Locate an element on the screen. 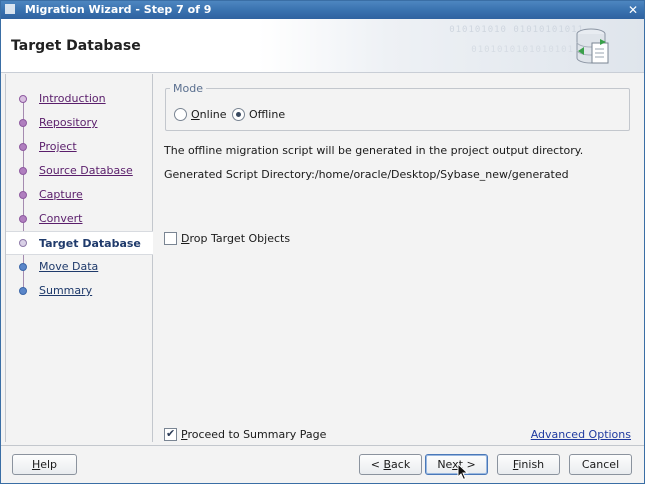  database-icon is located at coordinates (592, 46).